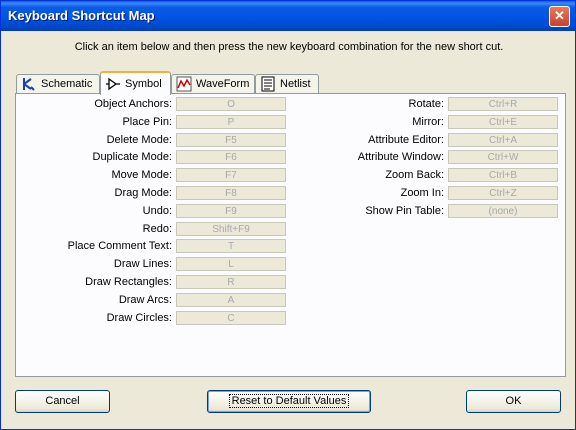 The height and width of the screenshot is (430, 576). I want to click on shortcut-key-field: Ctrl+B, so click(503, 175).